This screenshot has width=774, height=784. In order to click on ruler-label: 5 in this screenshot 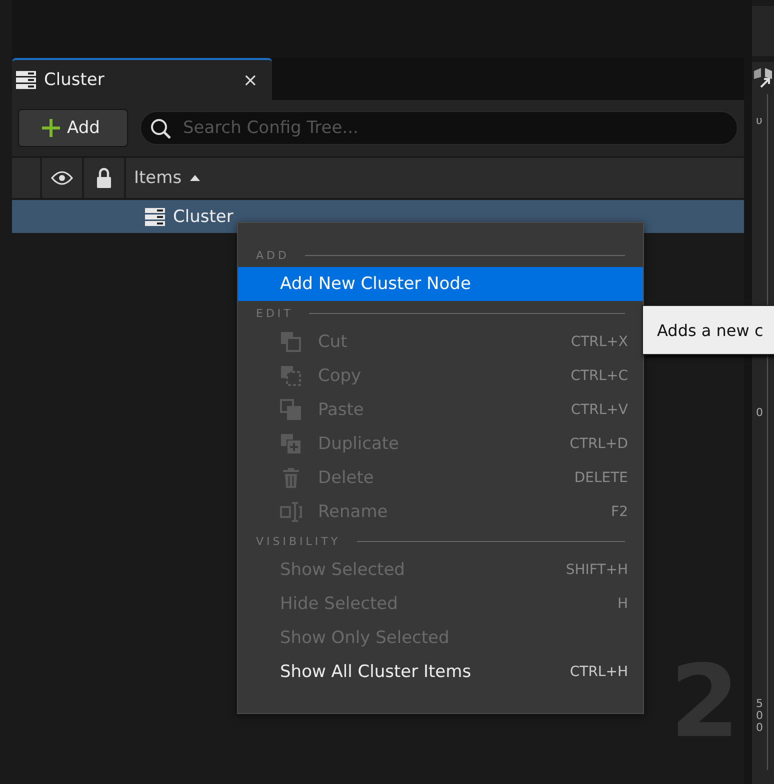, I will do `click(760, 704)`.